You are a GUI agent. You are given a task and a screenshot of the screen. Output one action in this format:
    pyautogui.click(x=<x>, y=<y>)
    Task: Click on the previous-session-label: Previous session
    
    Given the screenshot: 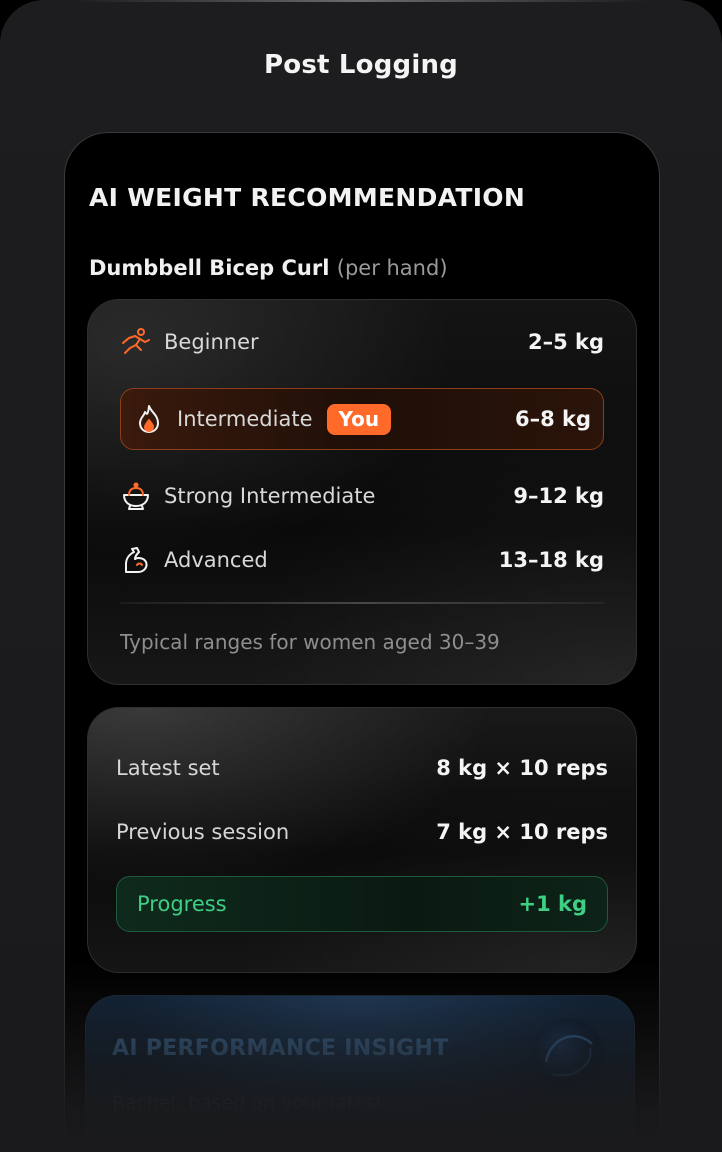 What is the action you would take?
    pyautogui.click(x=203, y=832)
    